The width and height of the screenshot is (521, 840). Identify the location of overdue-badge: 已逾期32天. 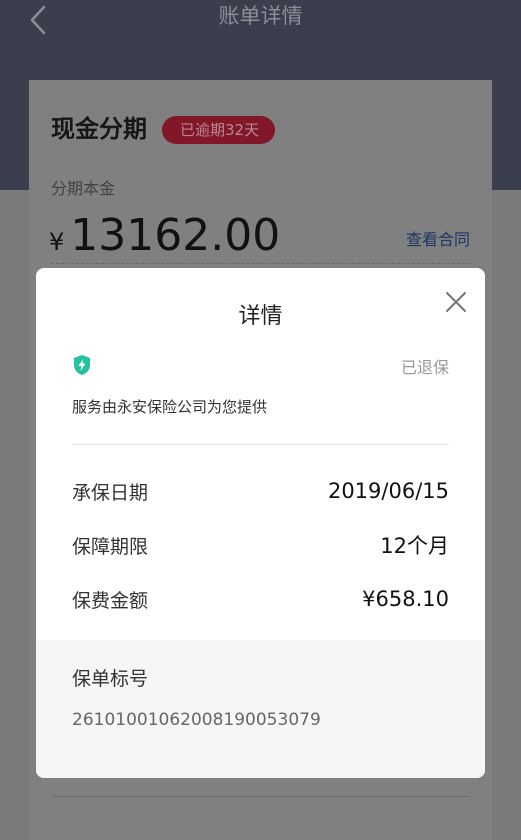
(219, 130).